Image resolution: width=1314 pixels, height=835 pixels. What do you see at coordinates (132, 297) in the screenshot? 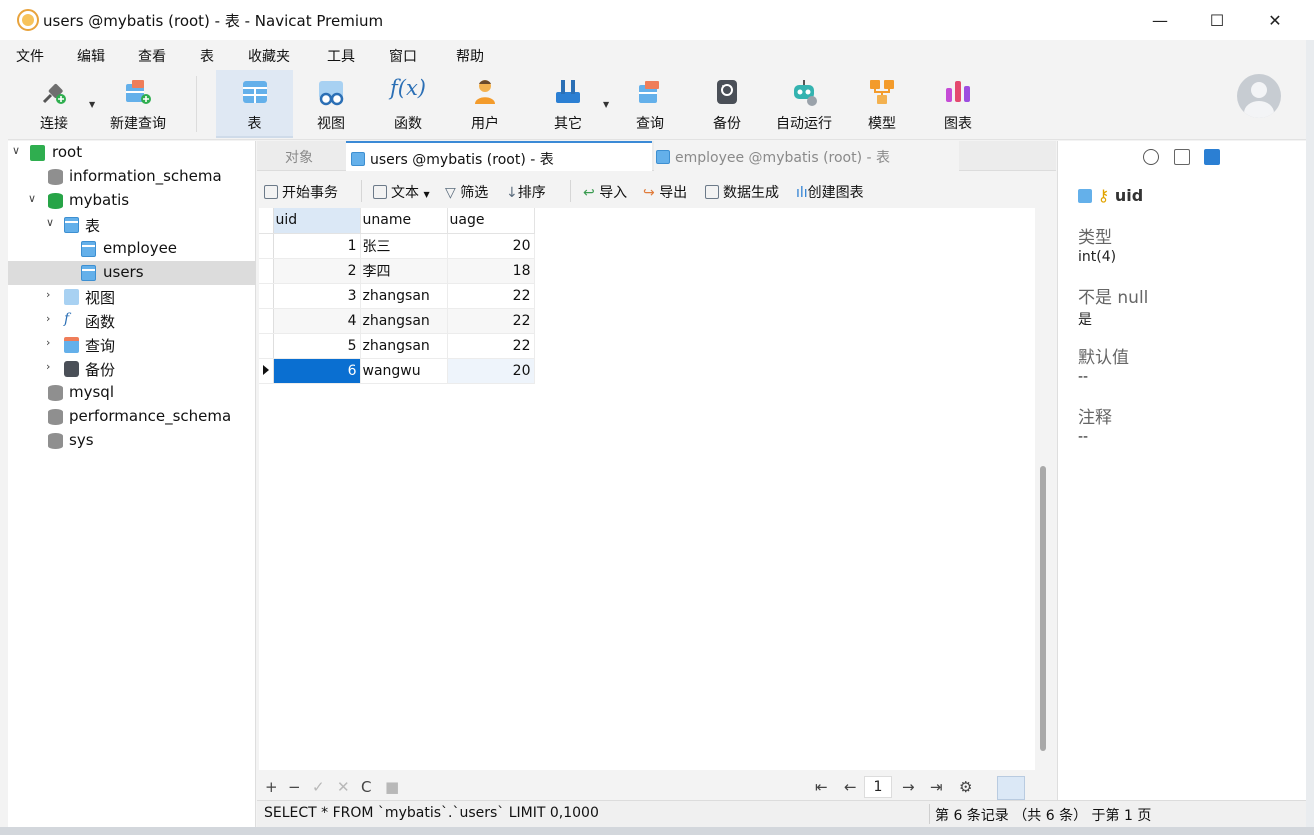
I see `tree-item-views: › 视图` at bounding box center [132, 297].